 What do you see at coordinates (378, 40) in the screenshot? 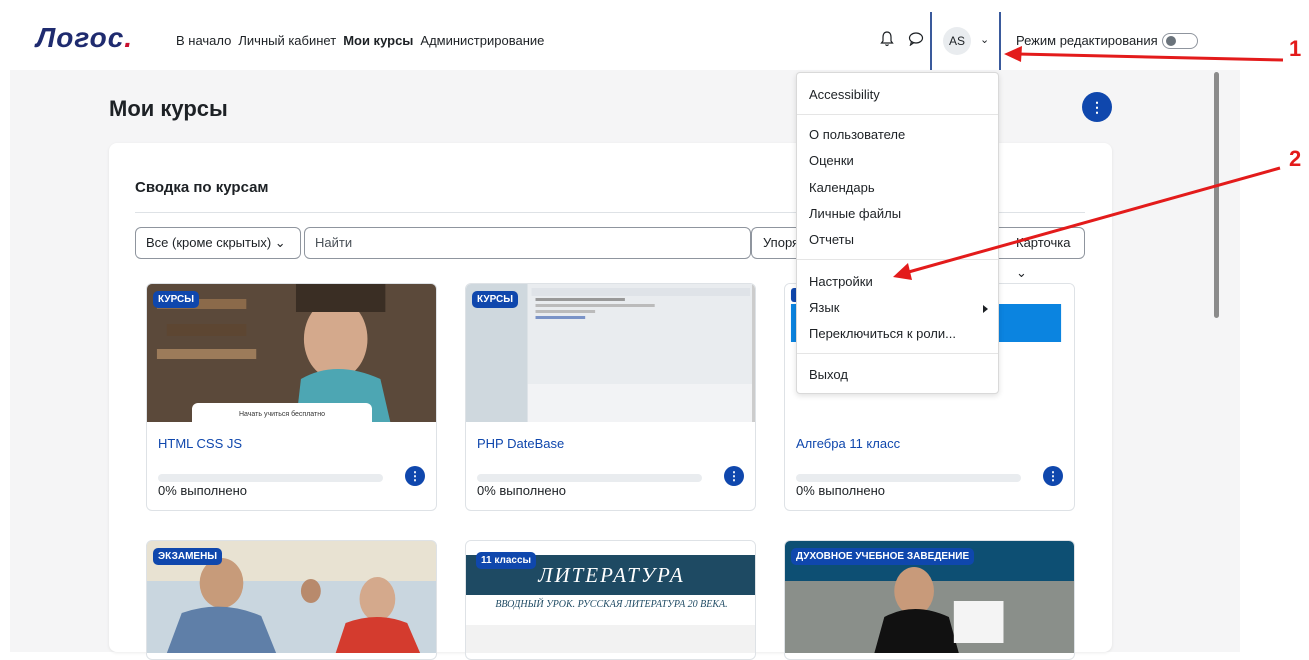
I see `nav-my-courses: Мои курсы` at bounding box center [378, 40].